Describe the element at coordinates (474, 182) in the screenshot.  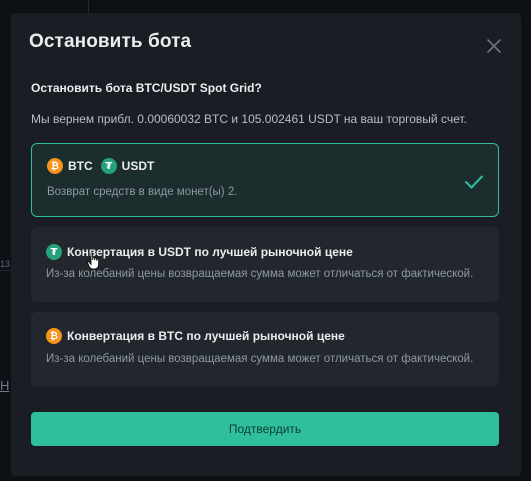
I see `checkmark-icon` at that location.